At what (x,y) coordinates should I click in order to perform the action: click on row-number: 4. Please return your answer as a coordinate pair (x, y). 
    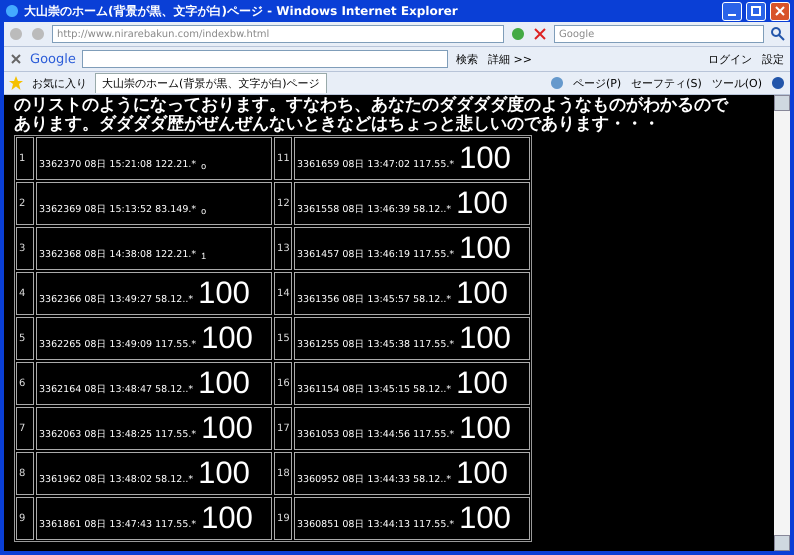
    Looking at the image, I should click on (25, 293).